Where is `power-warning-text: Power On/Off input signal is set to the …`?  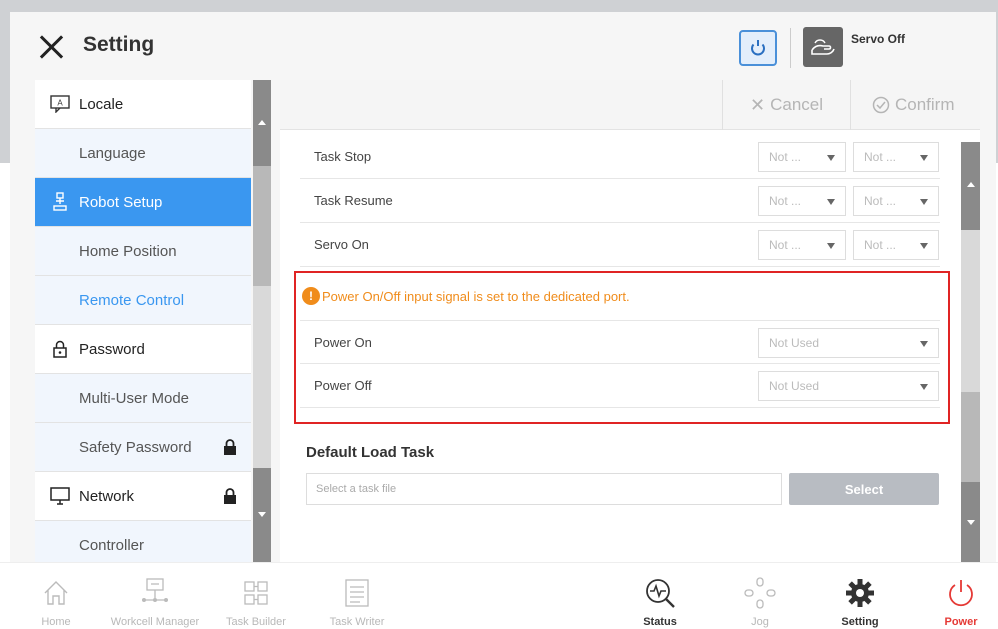
power-warning-text: Power On/Off input signal is set to the … is located at coordinates (476, 296).